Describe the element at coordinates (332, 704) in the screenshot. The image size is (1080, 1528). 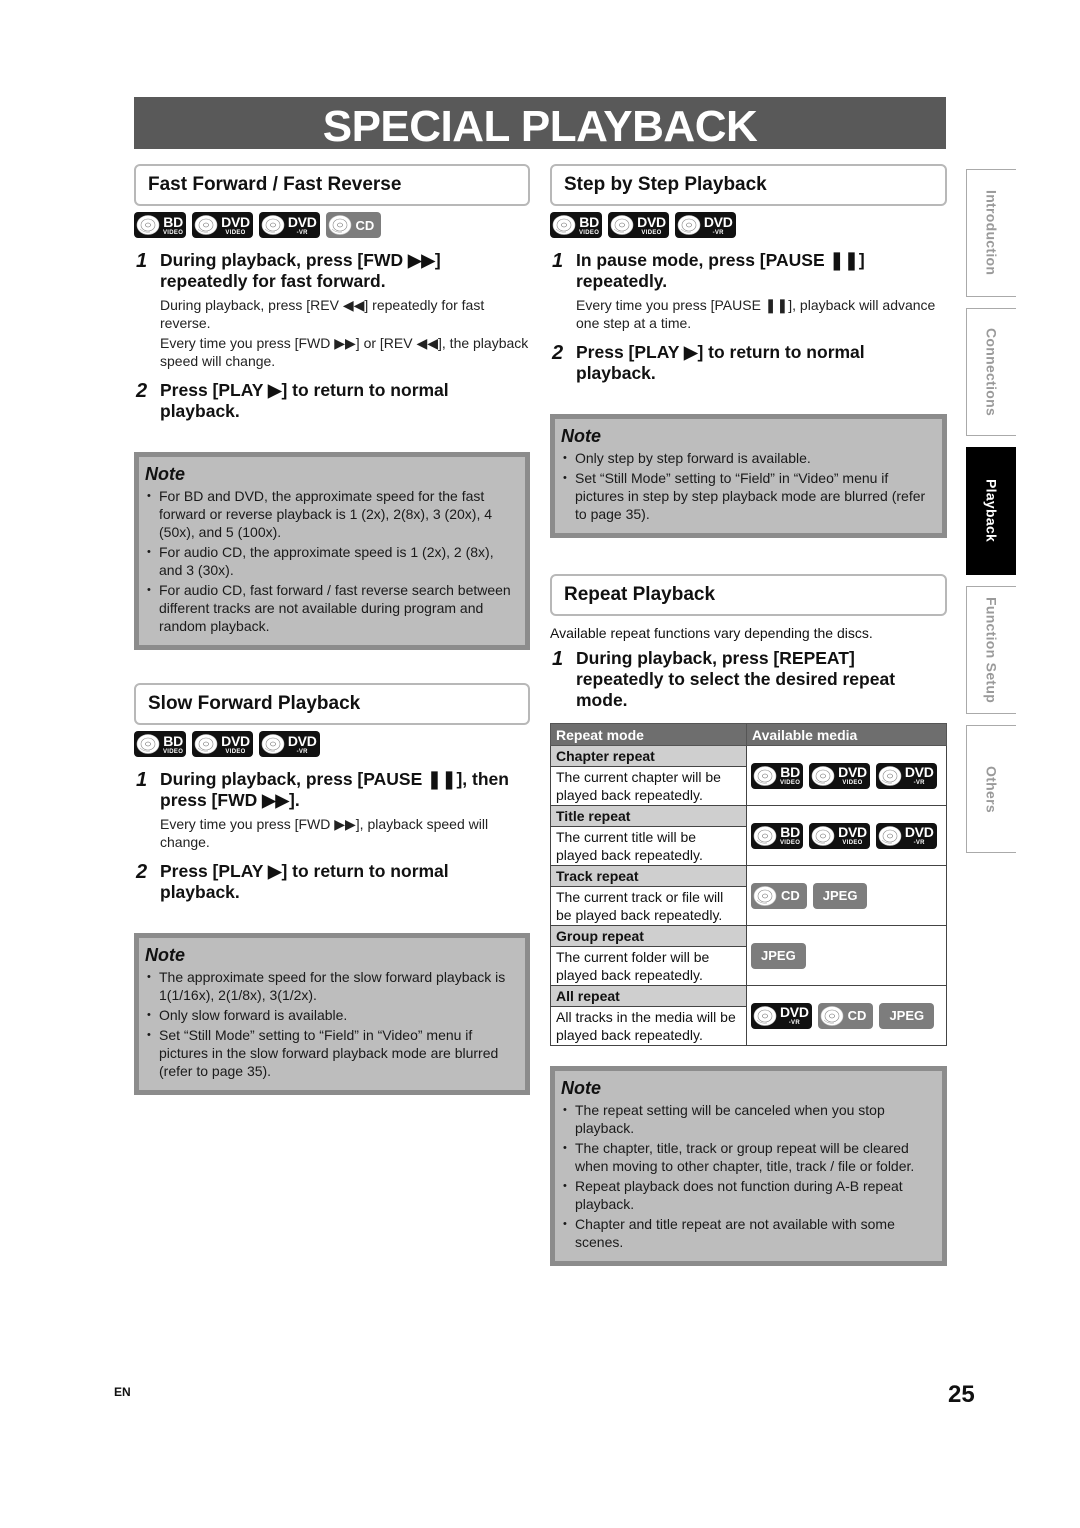
I see `section-heading-slow: Slow Forward Playback` at that location.